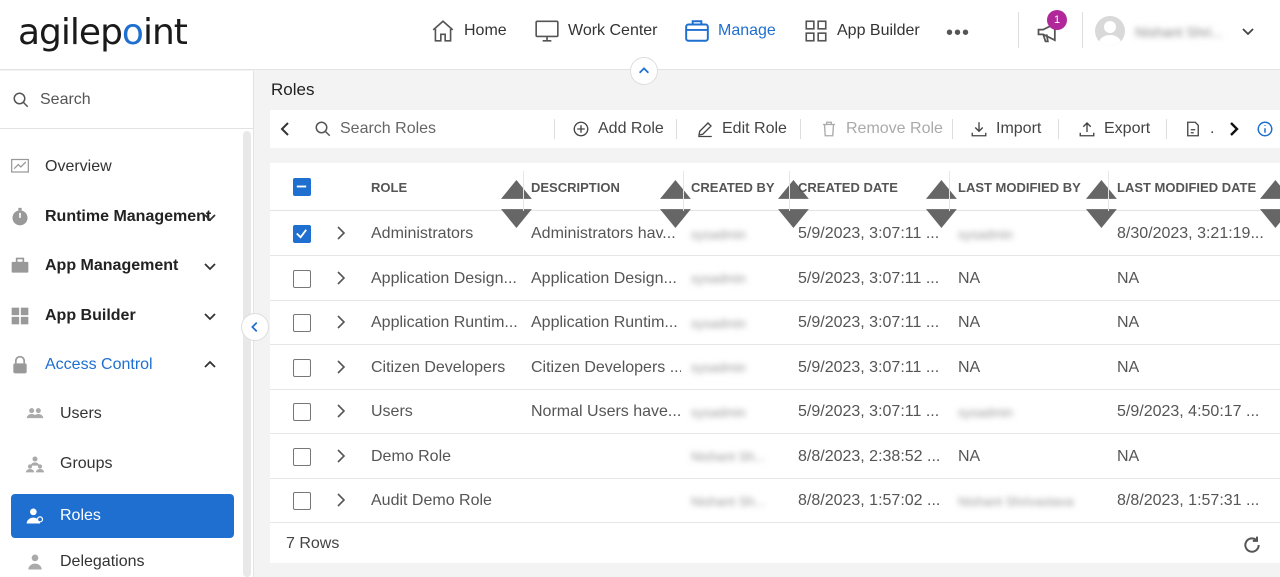 The image size is (1280, 577). What do you see at coordinates (78, 166) in the screenshot?
I see `sidebar-item-label: Overview` at bounding box center [78, 166].